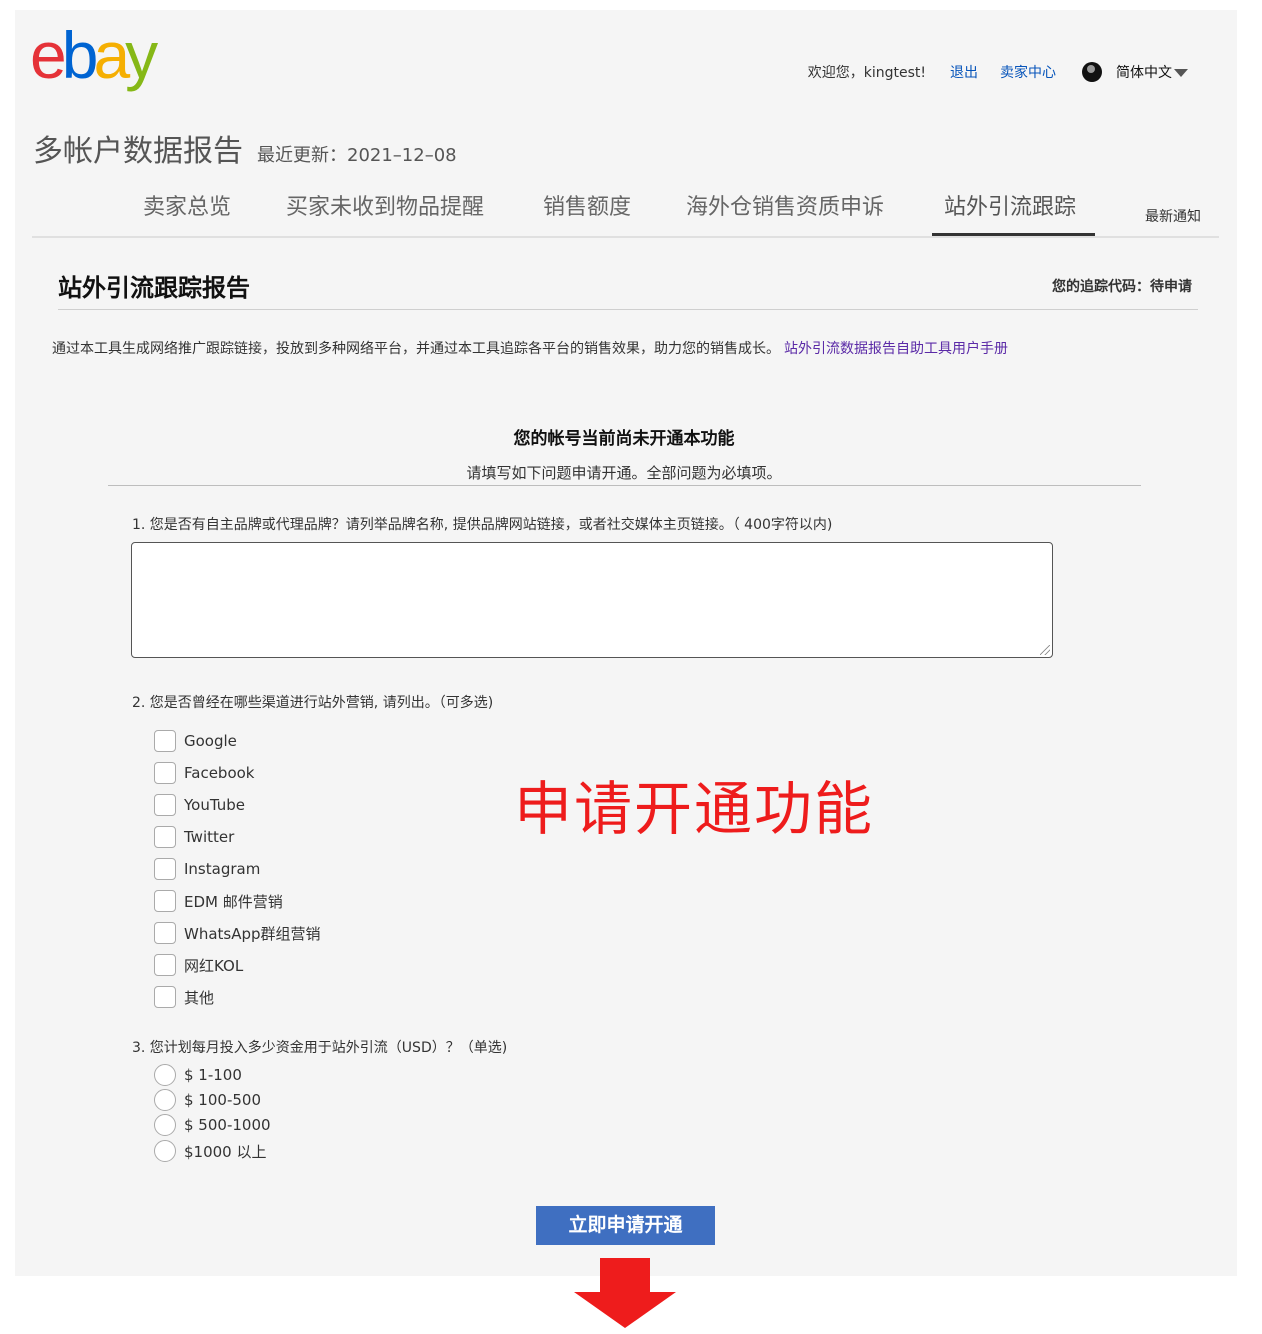 This screenshot has width=1262, height=1334. I want to click on section-title: 站外引流跟踪报告, so click(154, 288).